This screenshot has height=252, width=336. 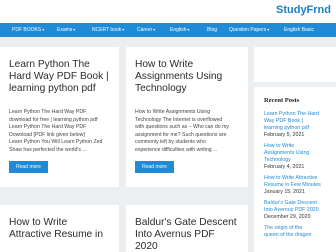 What do you see at coordinates (66, 30) in the screenshot?
I see `nav-item-exams: Exams▾` at bounding box center [66, 30].